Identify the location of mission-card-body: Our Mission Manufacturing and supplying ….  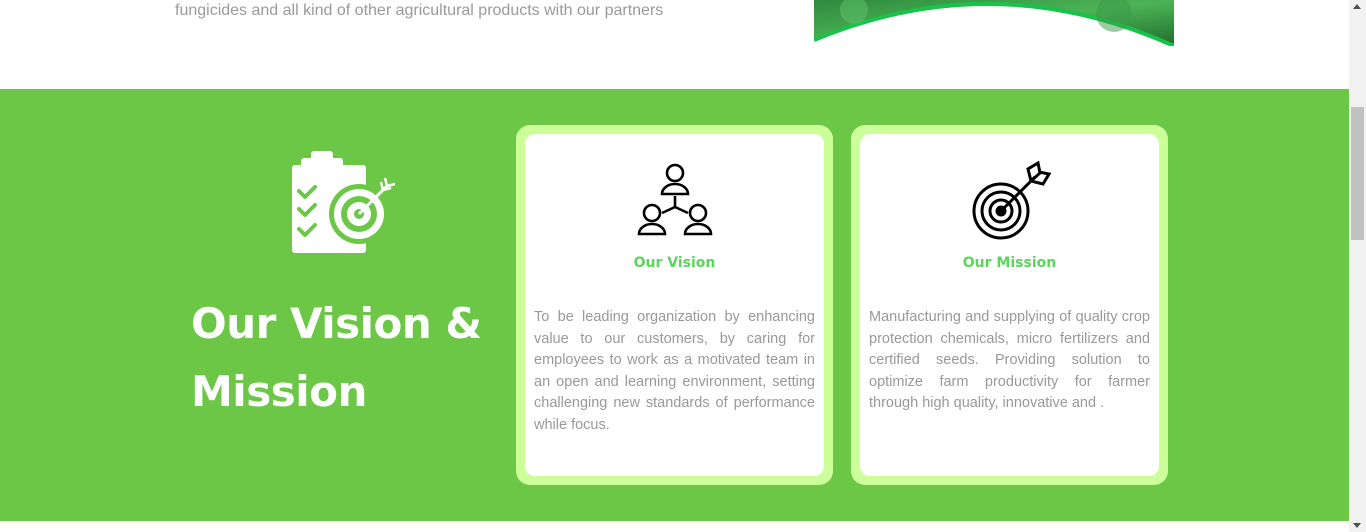
(1009, 305).